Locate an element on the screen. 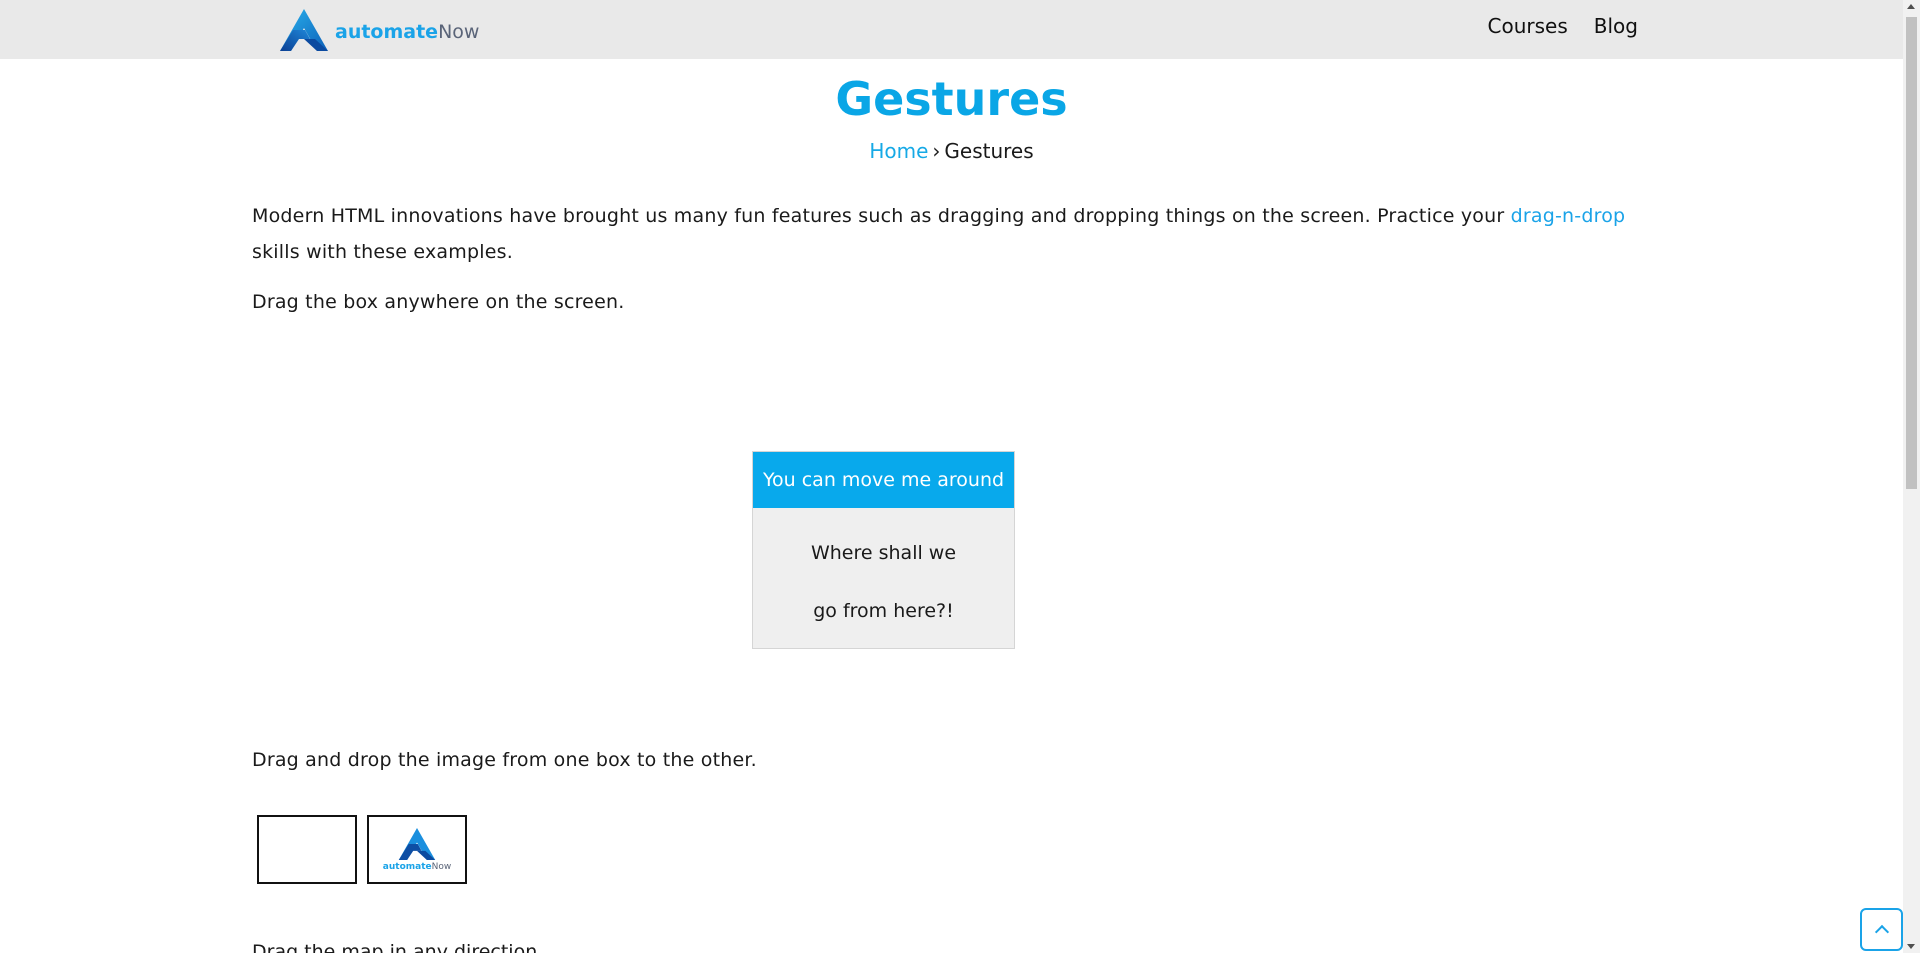  map-drag-instruction: Drag the map in any direction. is located at coordinates (398, 947).